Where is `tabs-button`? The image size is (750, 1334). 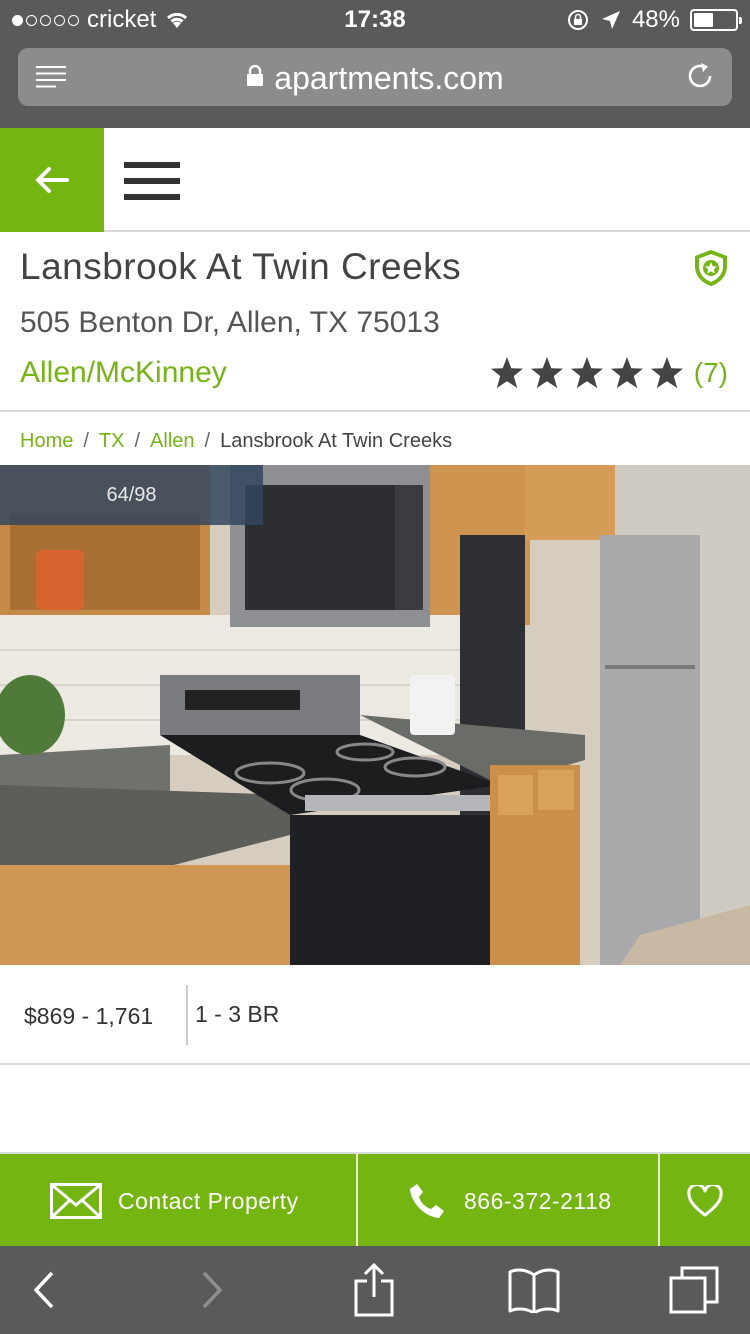 tabs-button is located at coordinates (694, 1290).